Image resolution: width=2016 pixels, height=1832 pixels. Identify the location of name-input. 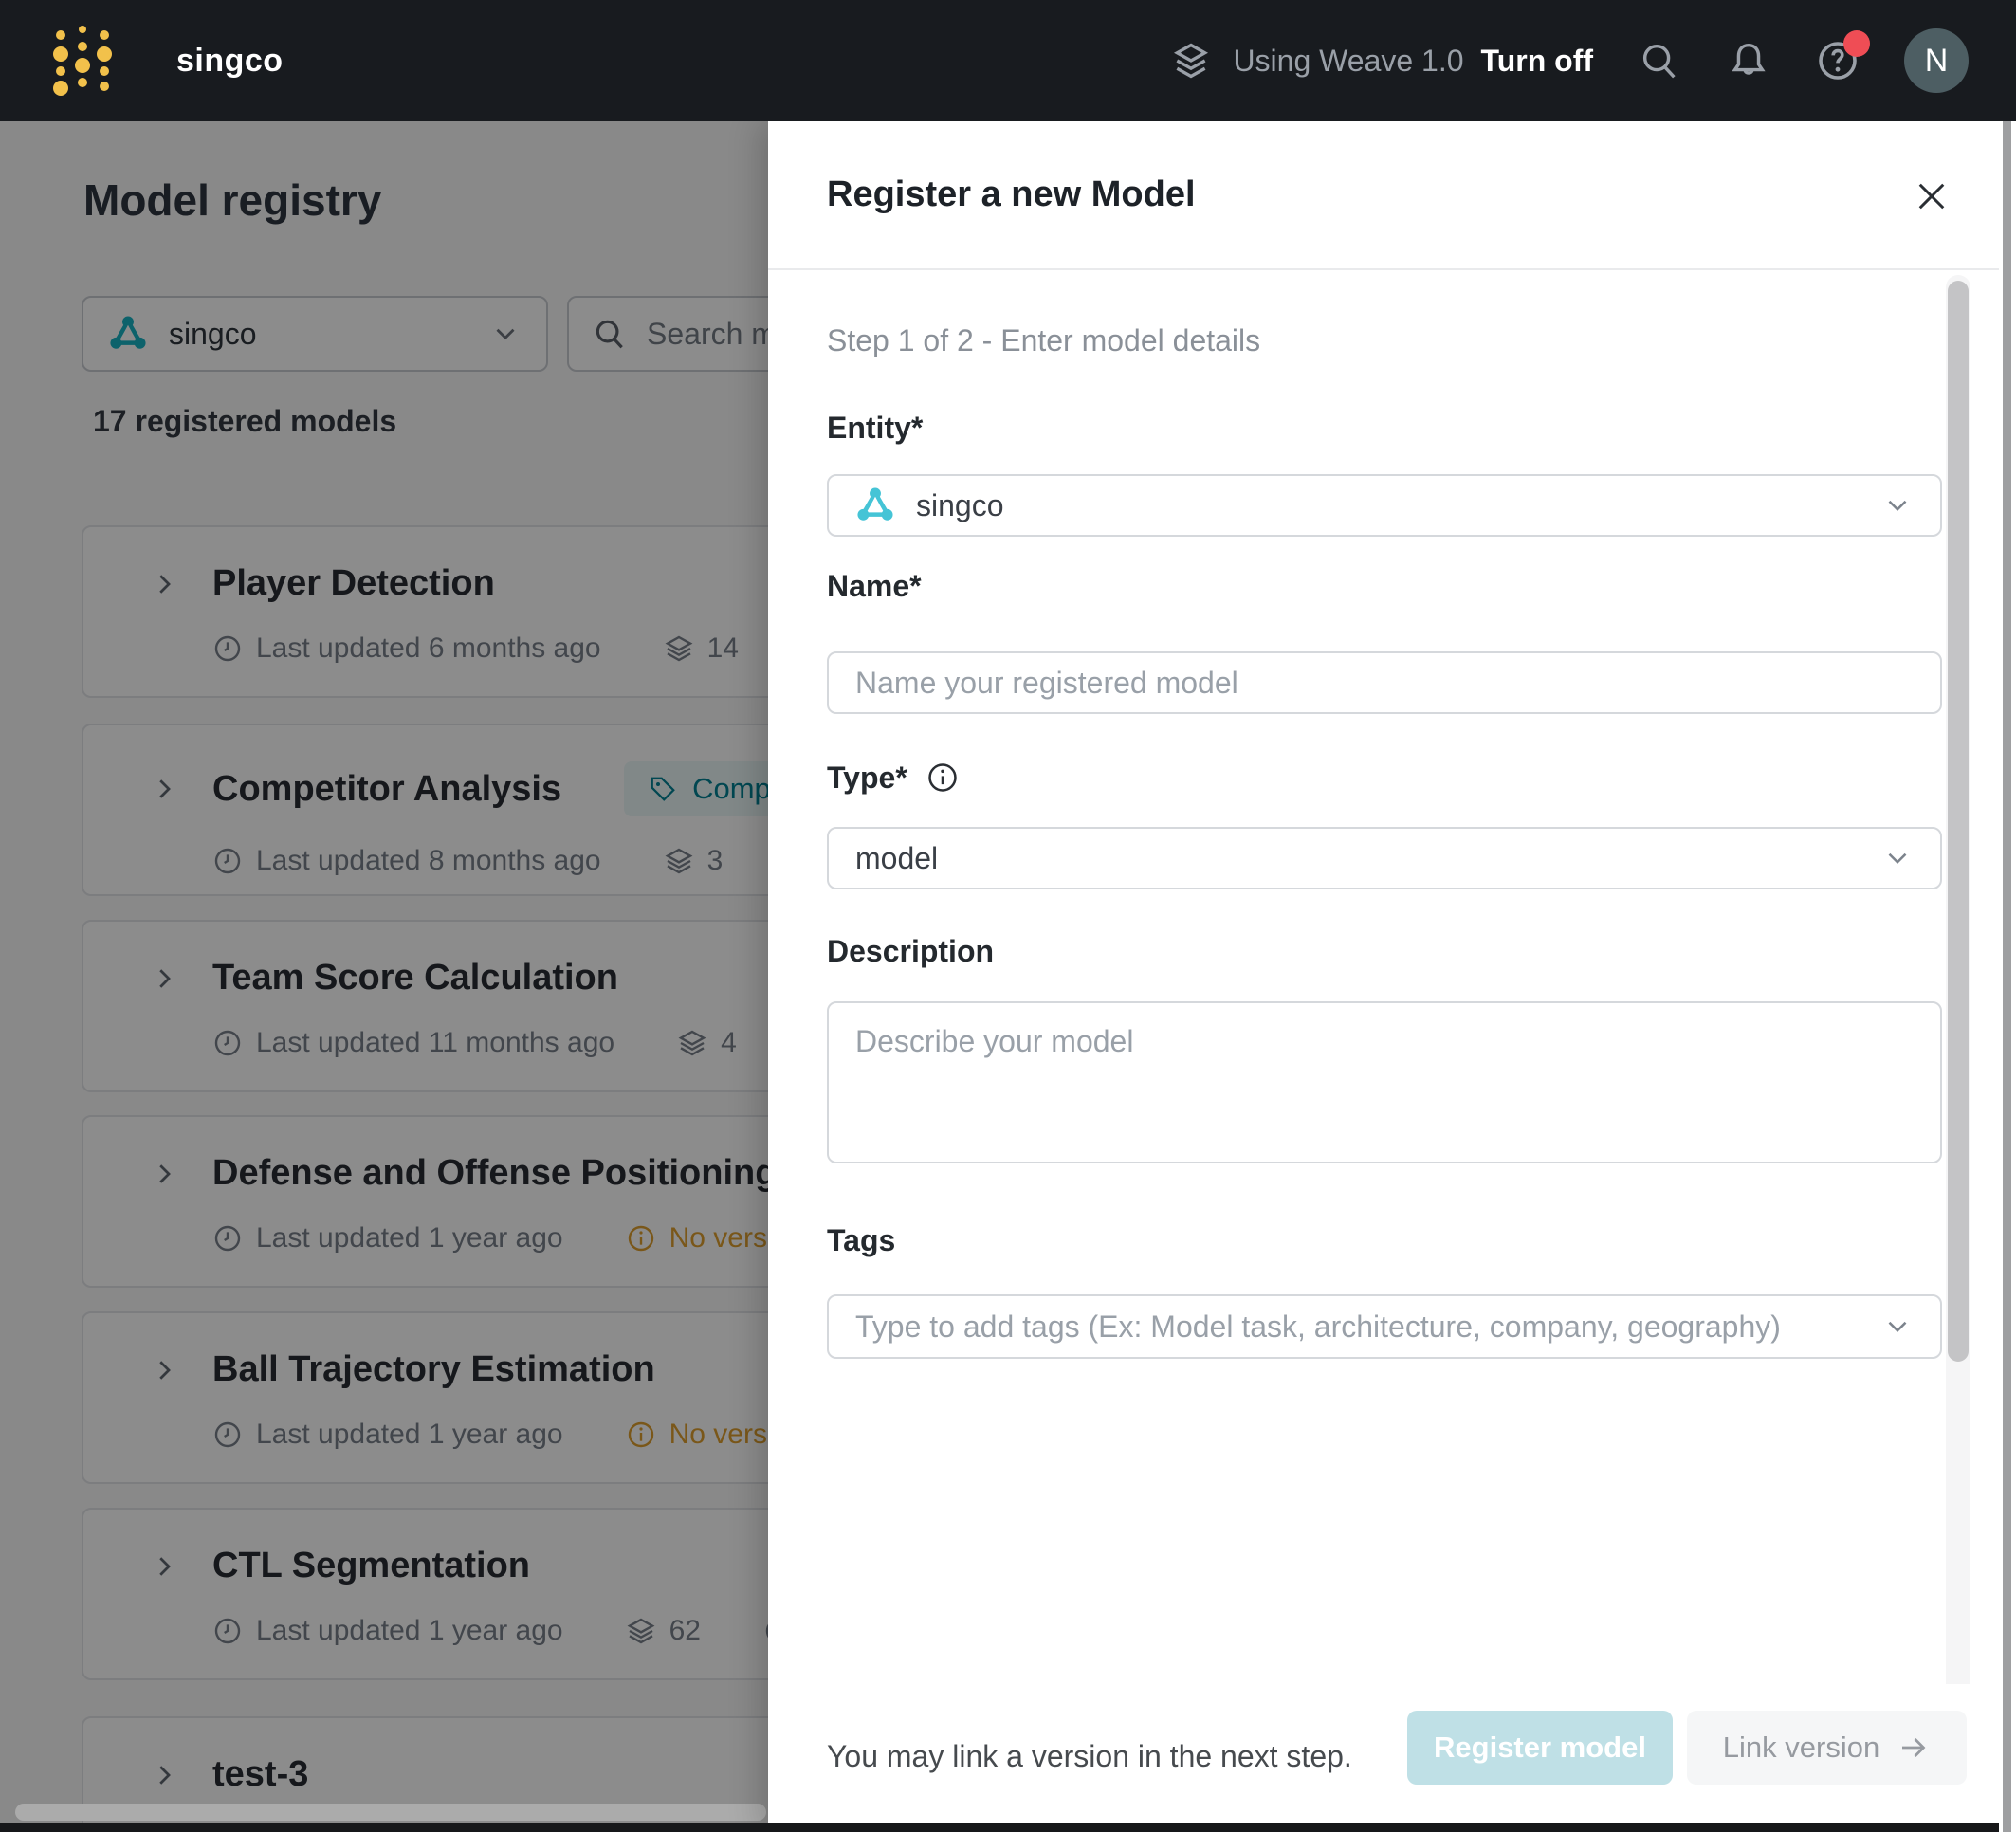
(1384, 683).